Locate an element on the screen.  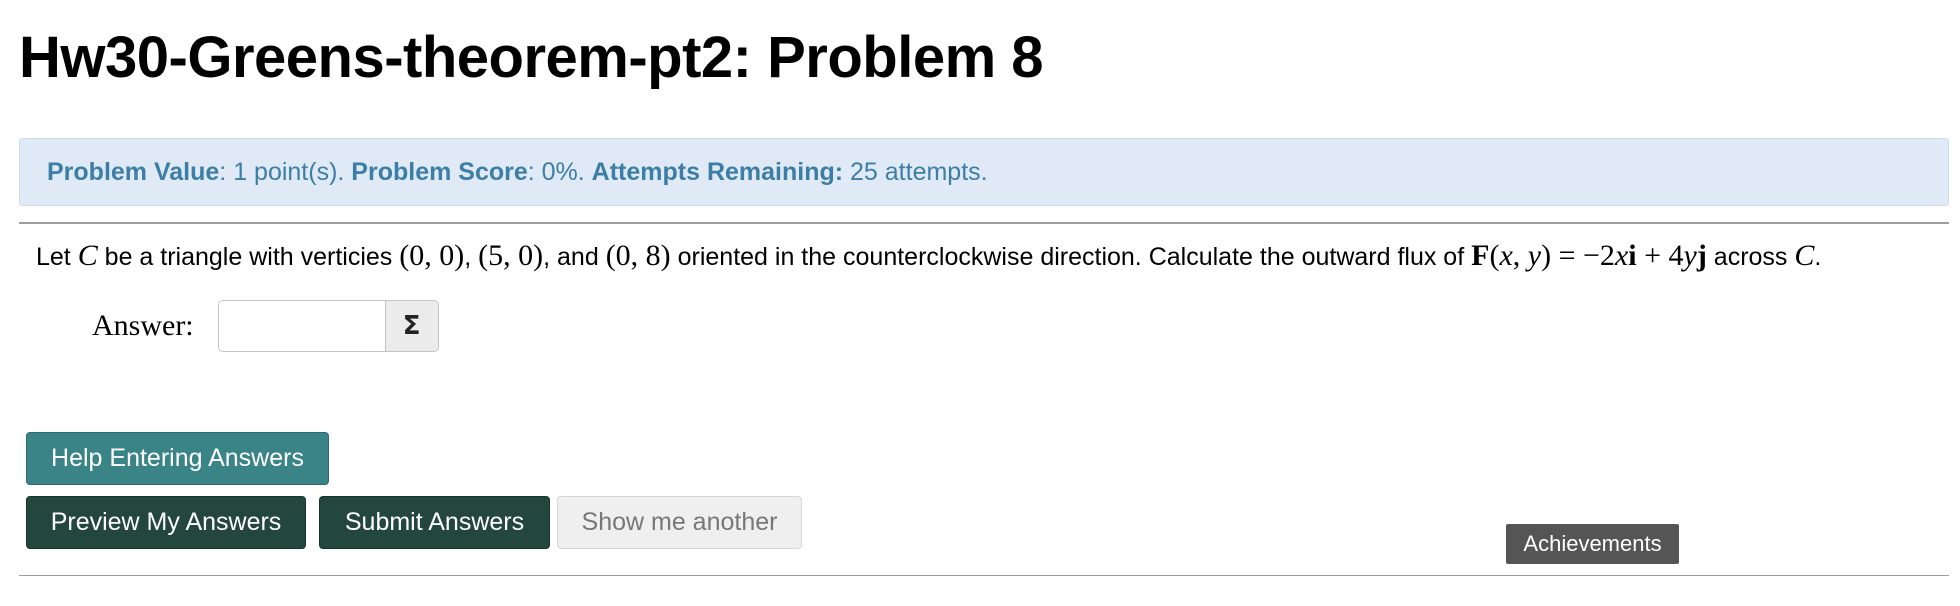
answer-row: Answer: Σ is located at coordinates (265, 326).